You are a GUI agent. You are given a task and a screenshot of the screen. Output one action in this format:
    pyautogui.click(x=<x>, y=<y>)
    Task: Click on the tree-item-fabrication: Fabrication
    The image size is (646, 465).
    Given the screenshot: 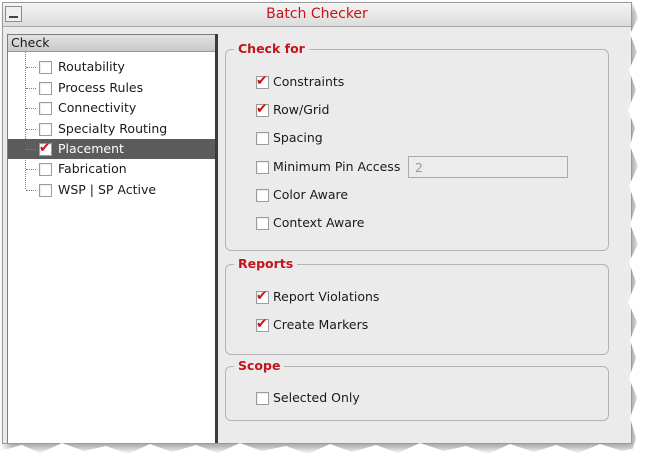 What is the action you would take?
    pyautogui.click(x=111, y=169)
    